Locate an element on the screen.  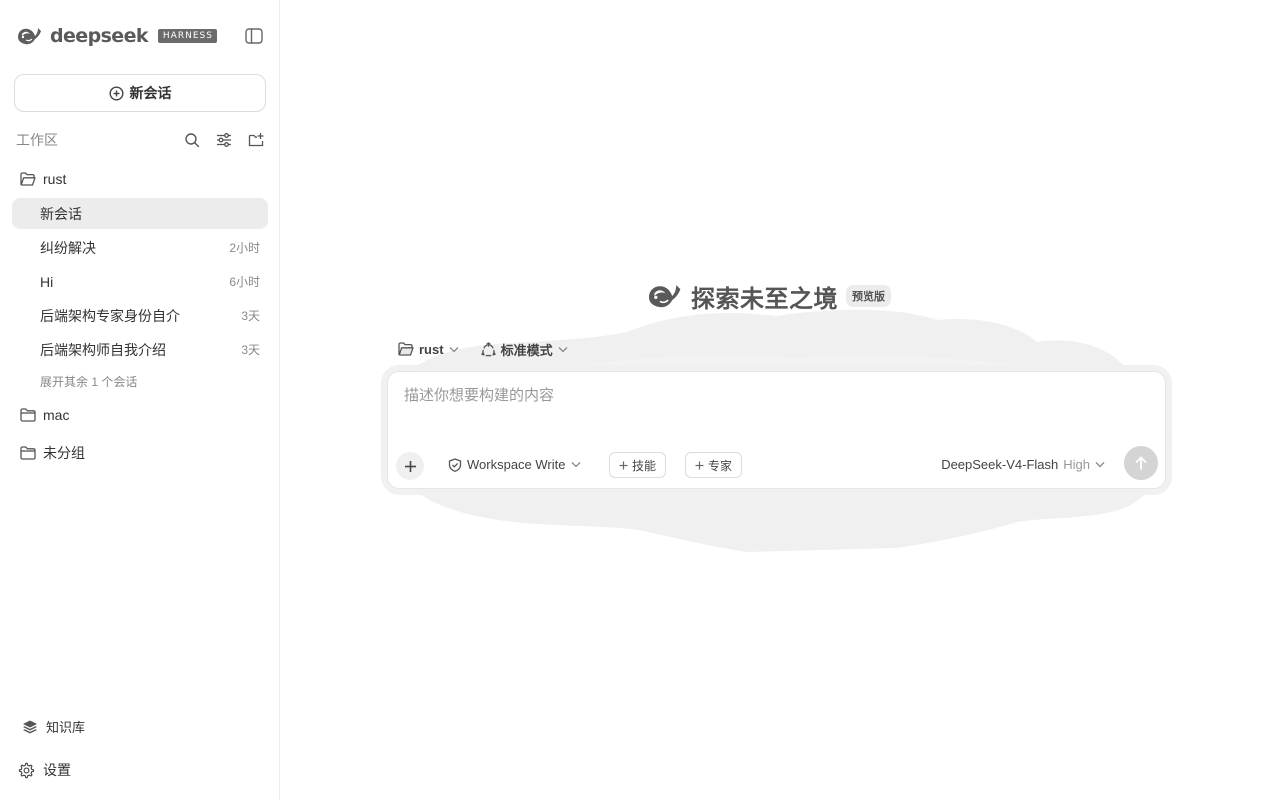
new-chat-label: 新会话 is located at coordinates (150, 93).